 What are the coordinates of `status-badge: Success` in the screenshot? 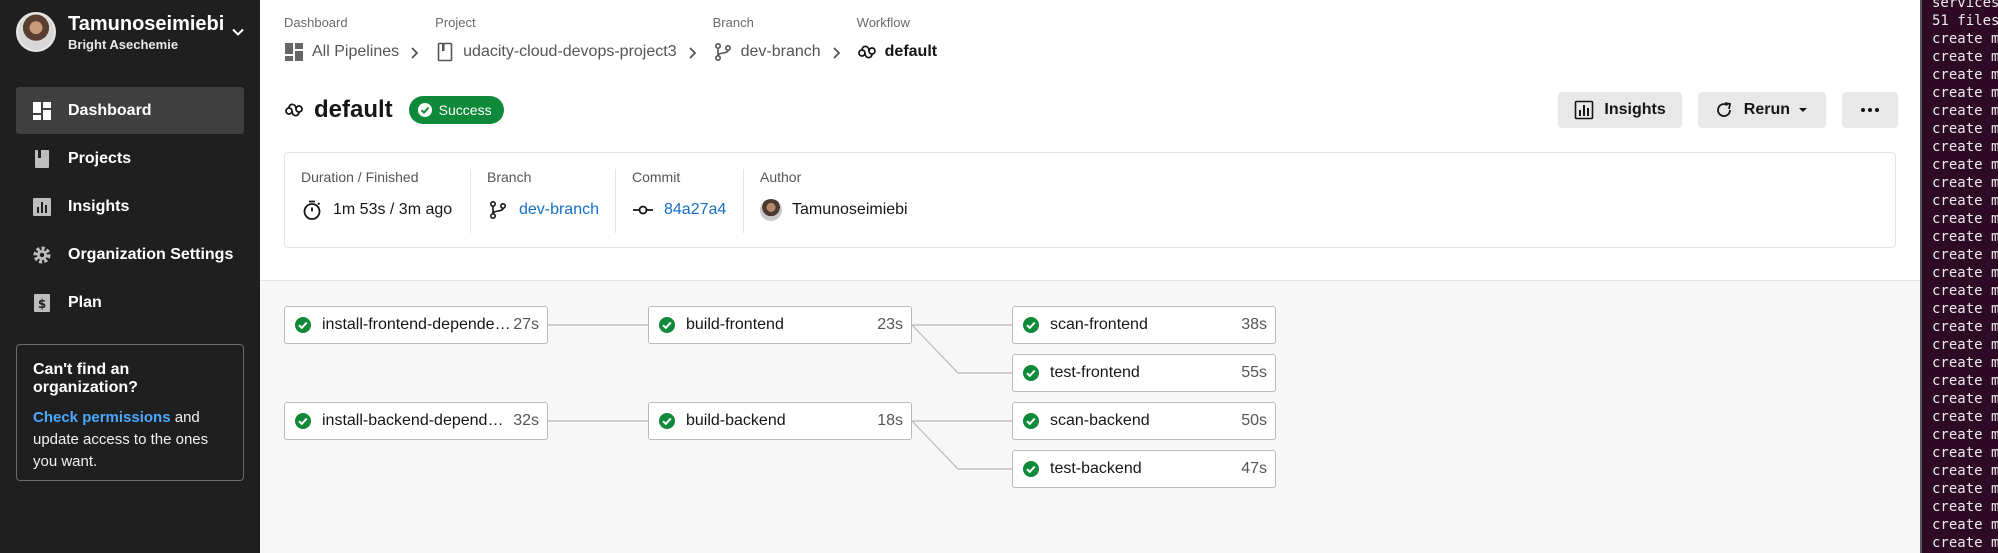 It's located at (456, 110).